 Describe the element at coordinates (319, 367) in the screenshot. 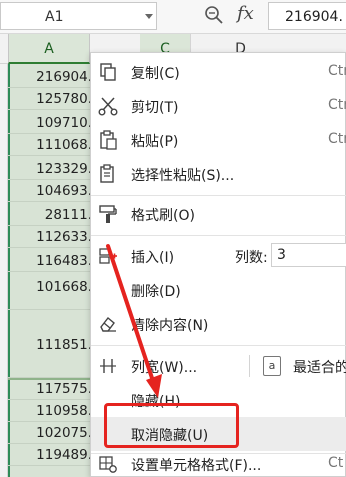

I see `autofit-label: 最适合的` at that location.